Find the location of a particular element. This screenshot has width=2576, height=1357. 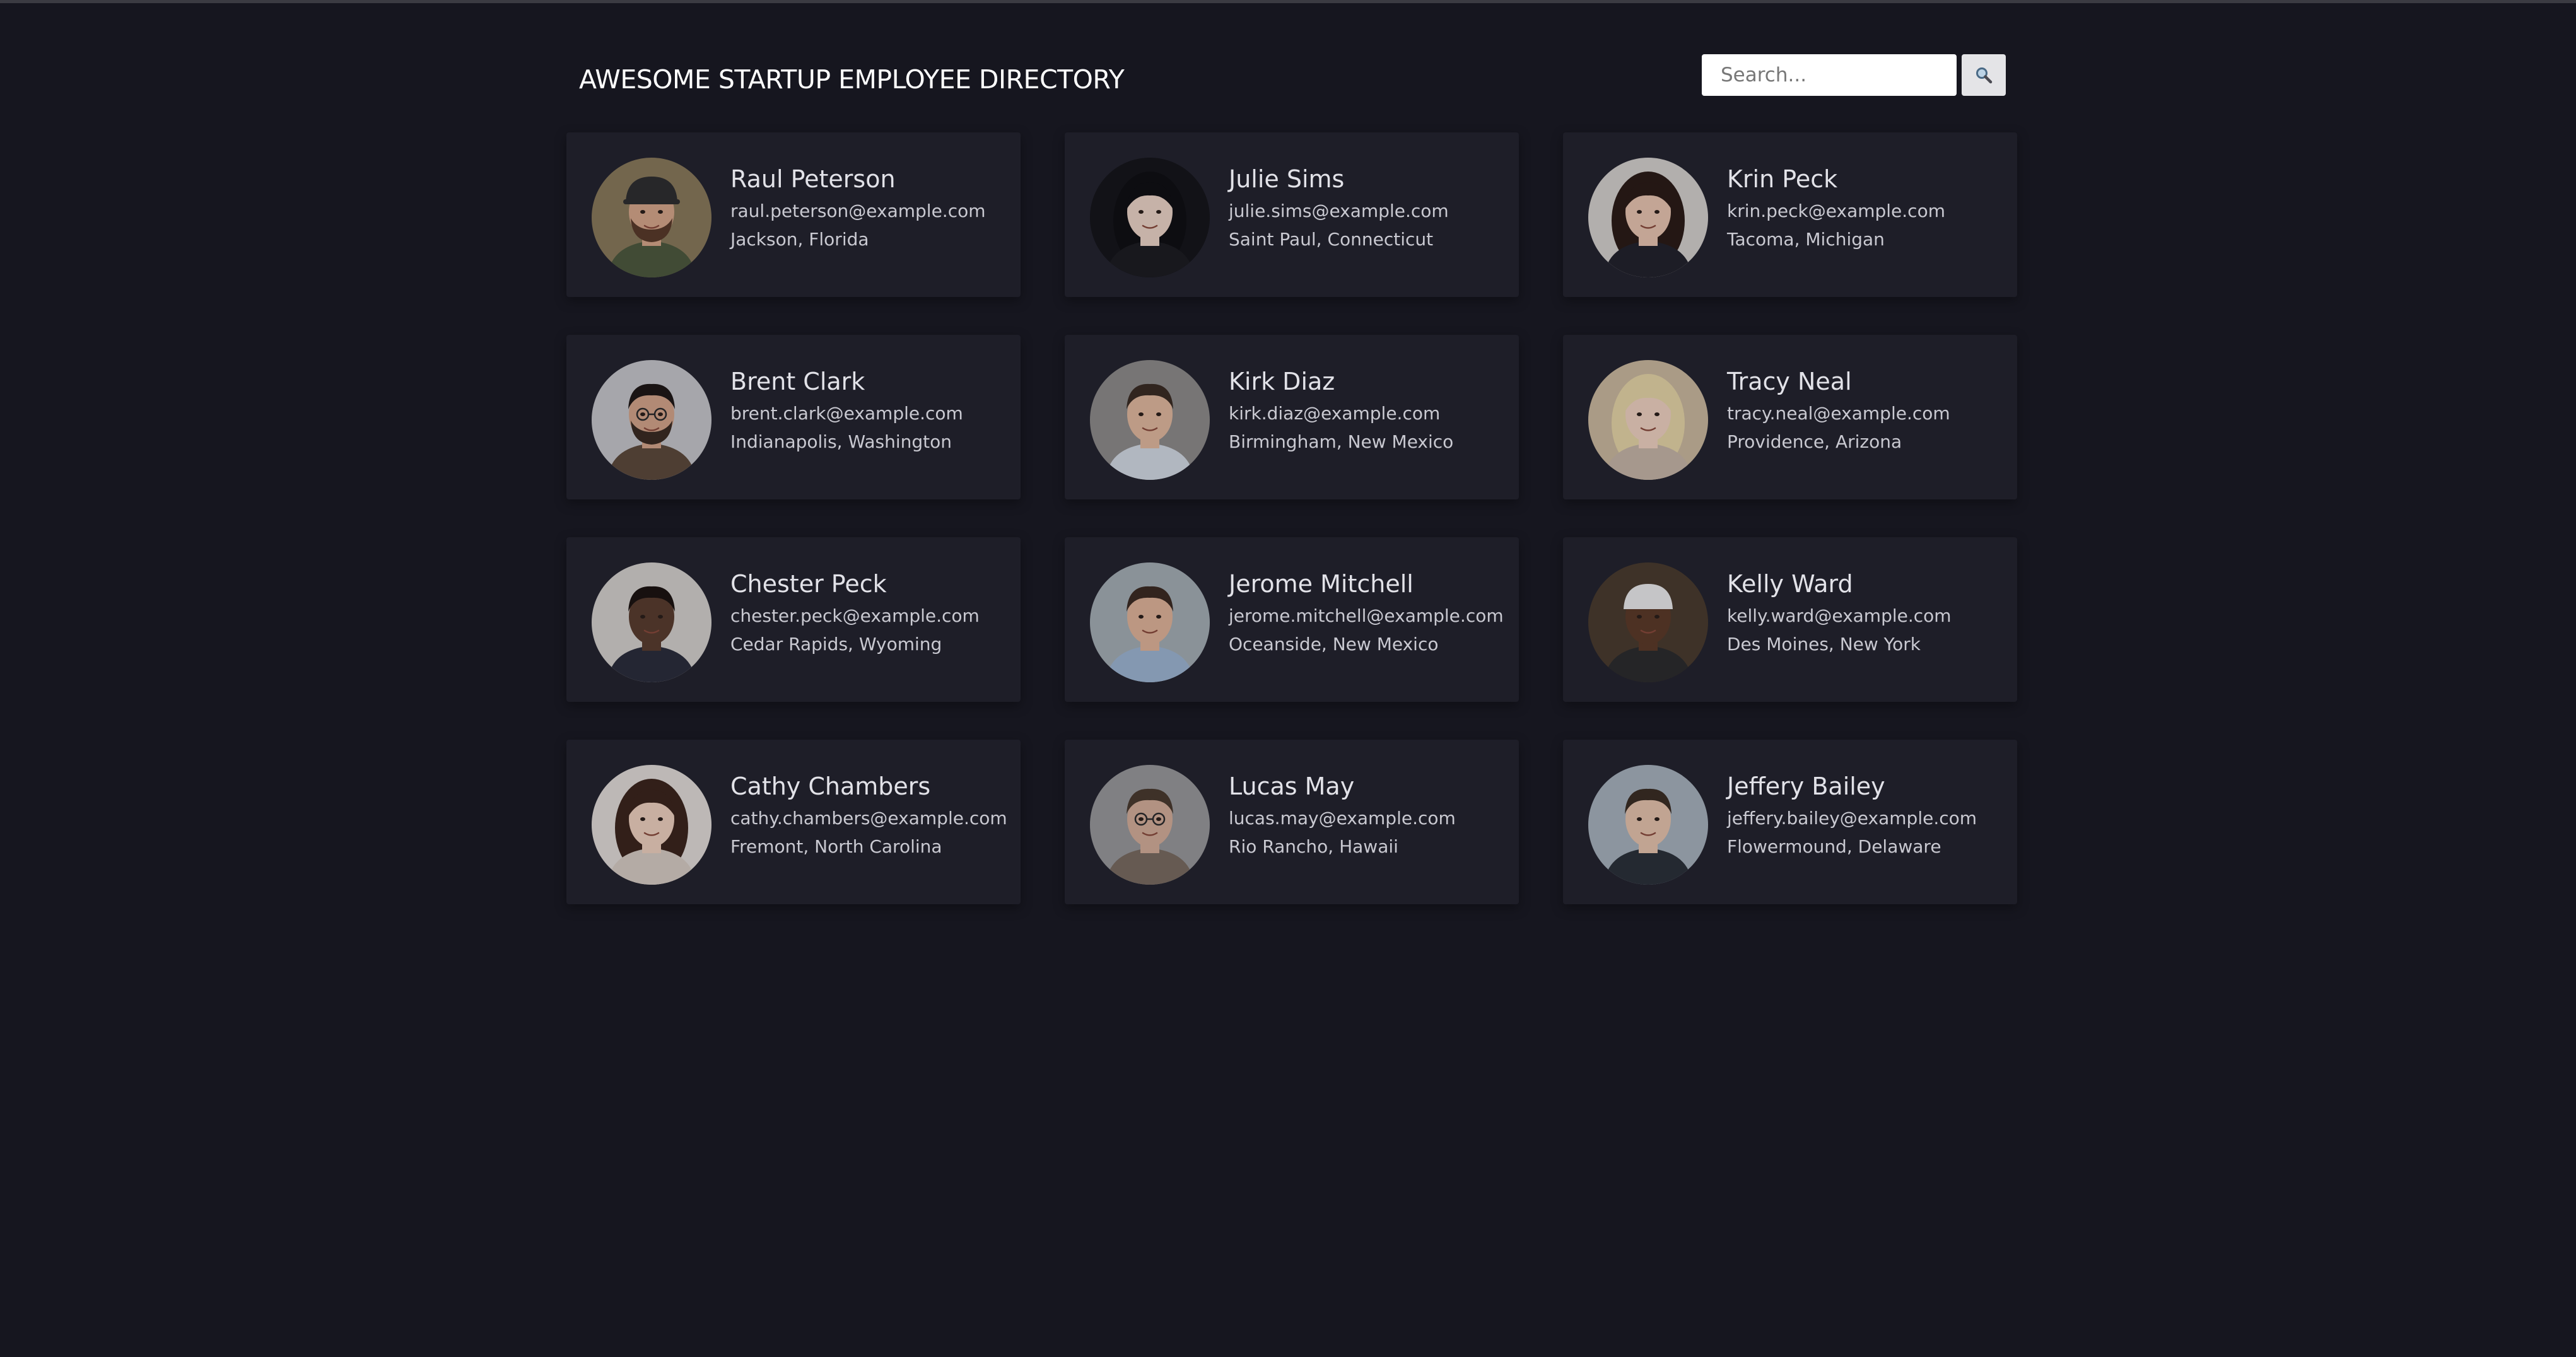

employee-email: julie.sims@example.com is located at coordinates (1339, 211).